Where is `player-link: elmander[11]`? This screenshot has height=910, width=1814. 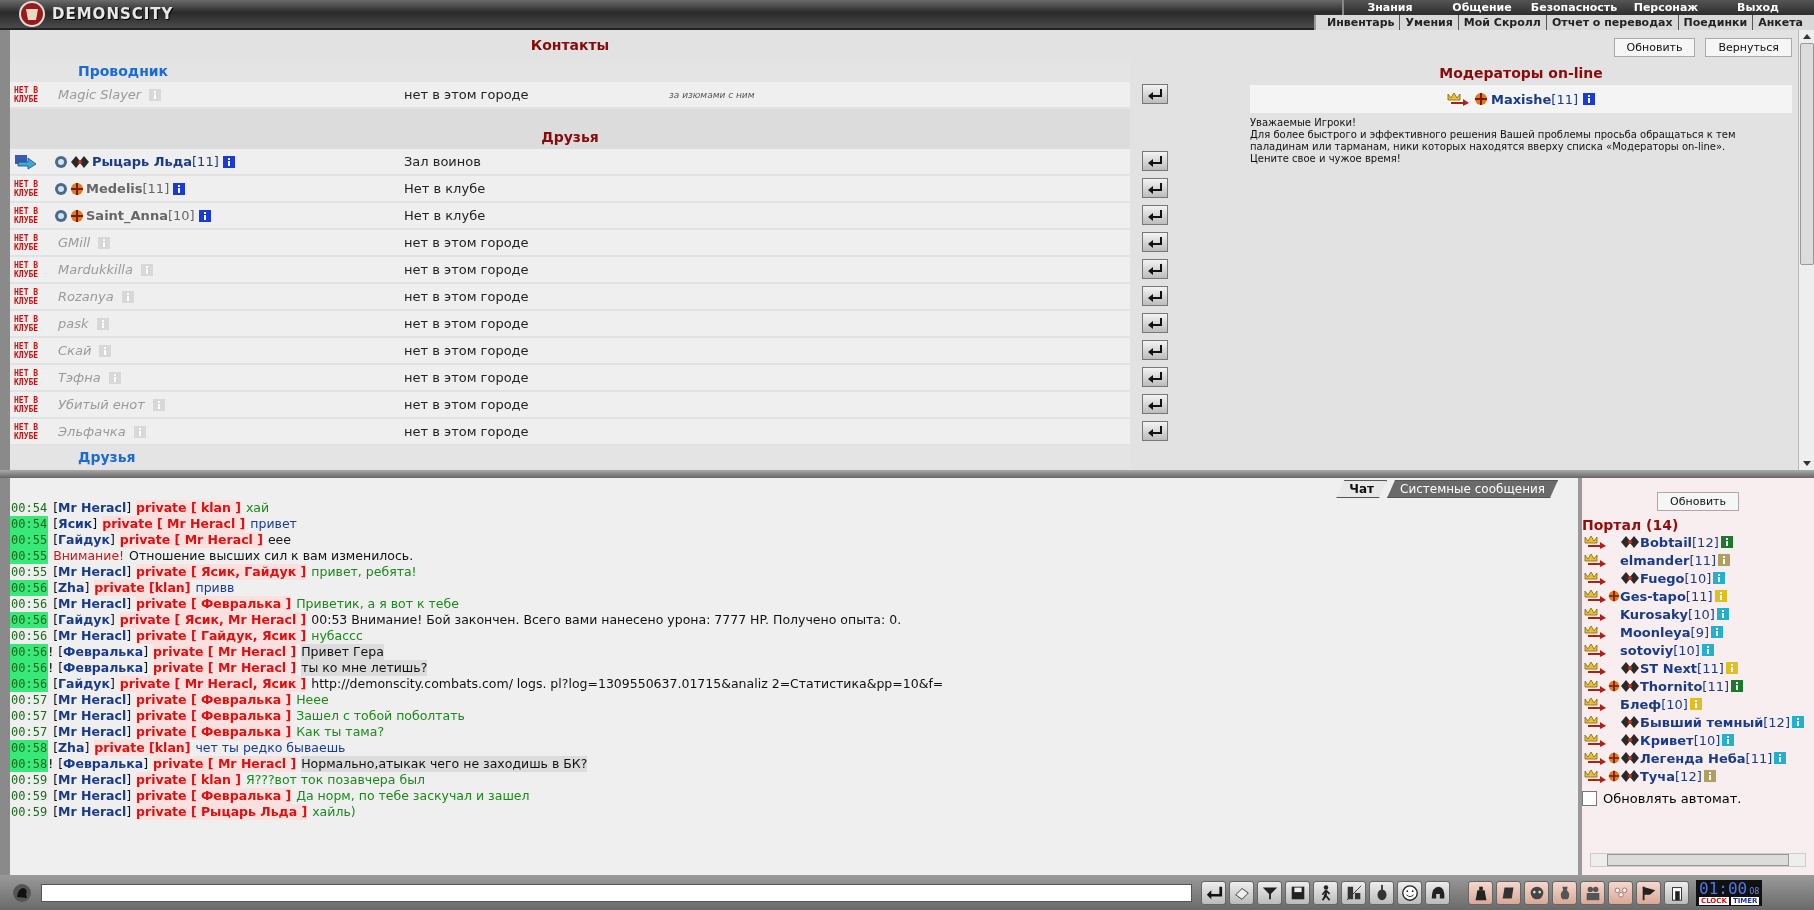
player-link: elmander[11] is located at coordinates (1668, 560).